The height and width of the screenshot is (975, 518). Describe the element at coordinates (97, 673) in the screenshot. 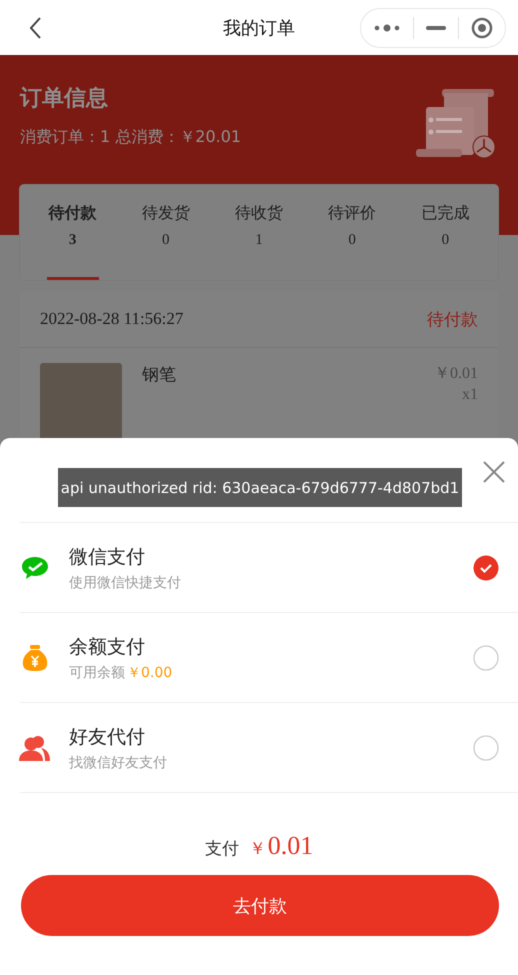

I see `payment-description: 可用余额` at that location.